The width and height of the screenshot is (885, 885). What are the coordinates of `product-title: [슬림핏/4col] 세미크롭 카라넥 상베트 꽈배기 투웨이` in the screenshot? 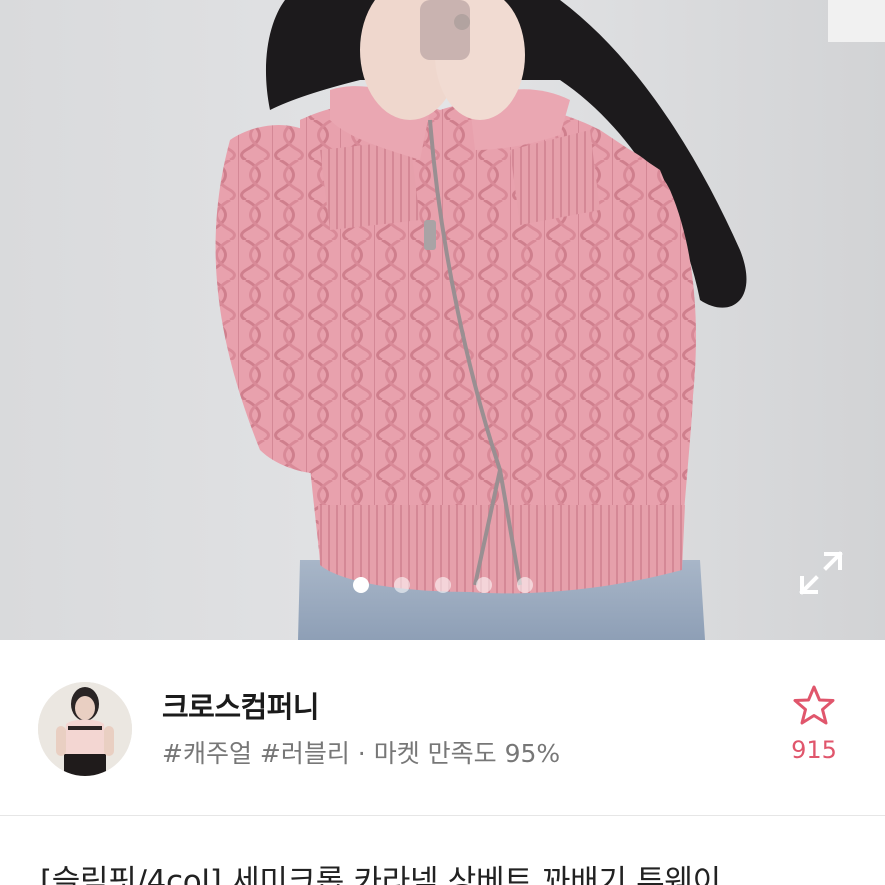 It's located at (380, 874).